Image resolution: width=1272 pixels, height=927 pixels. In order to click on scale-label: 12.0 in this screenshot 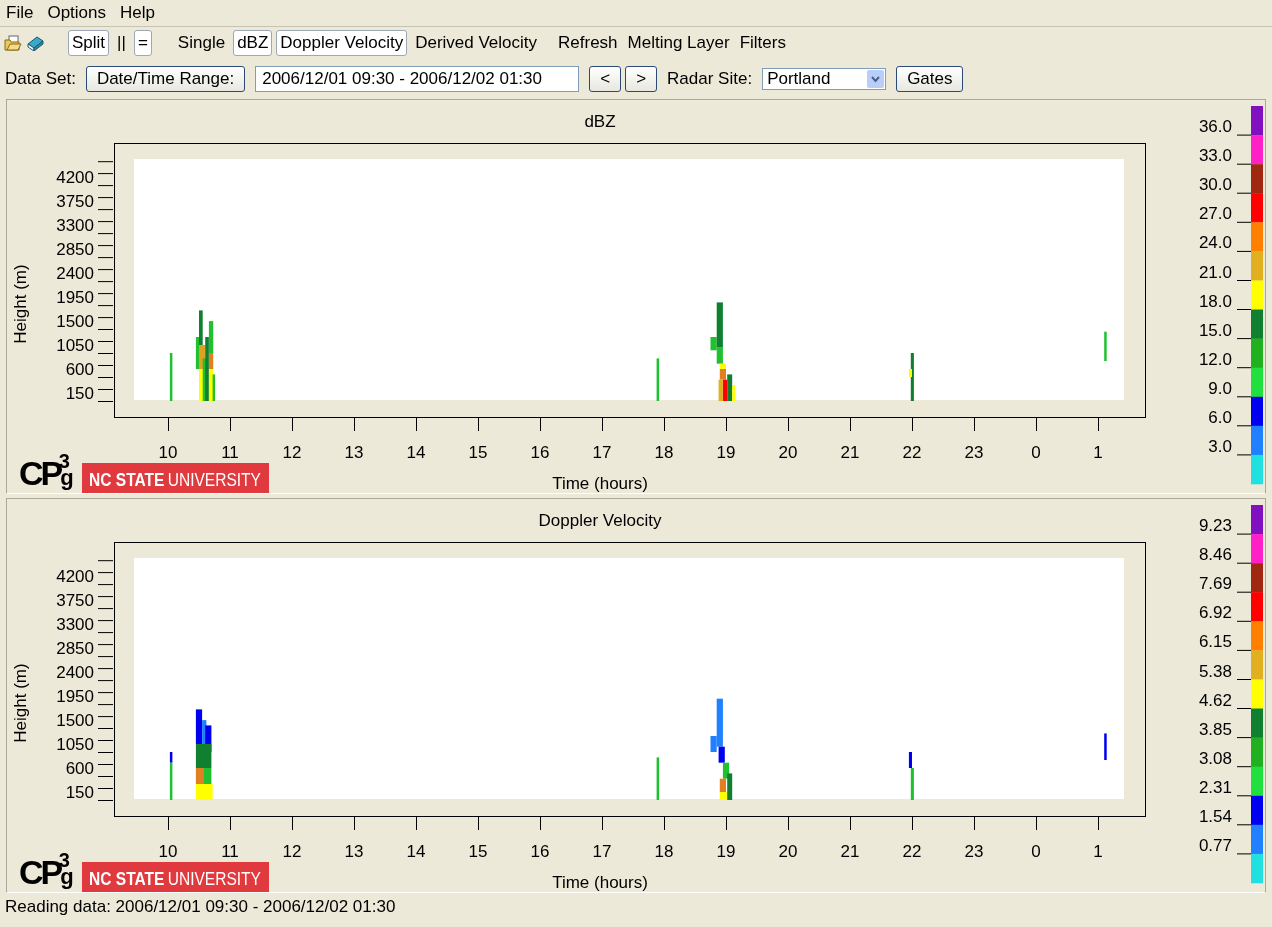, I will do `click(1215, 359)`.